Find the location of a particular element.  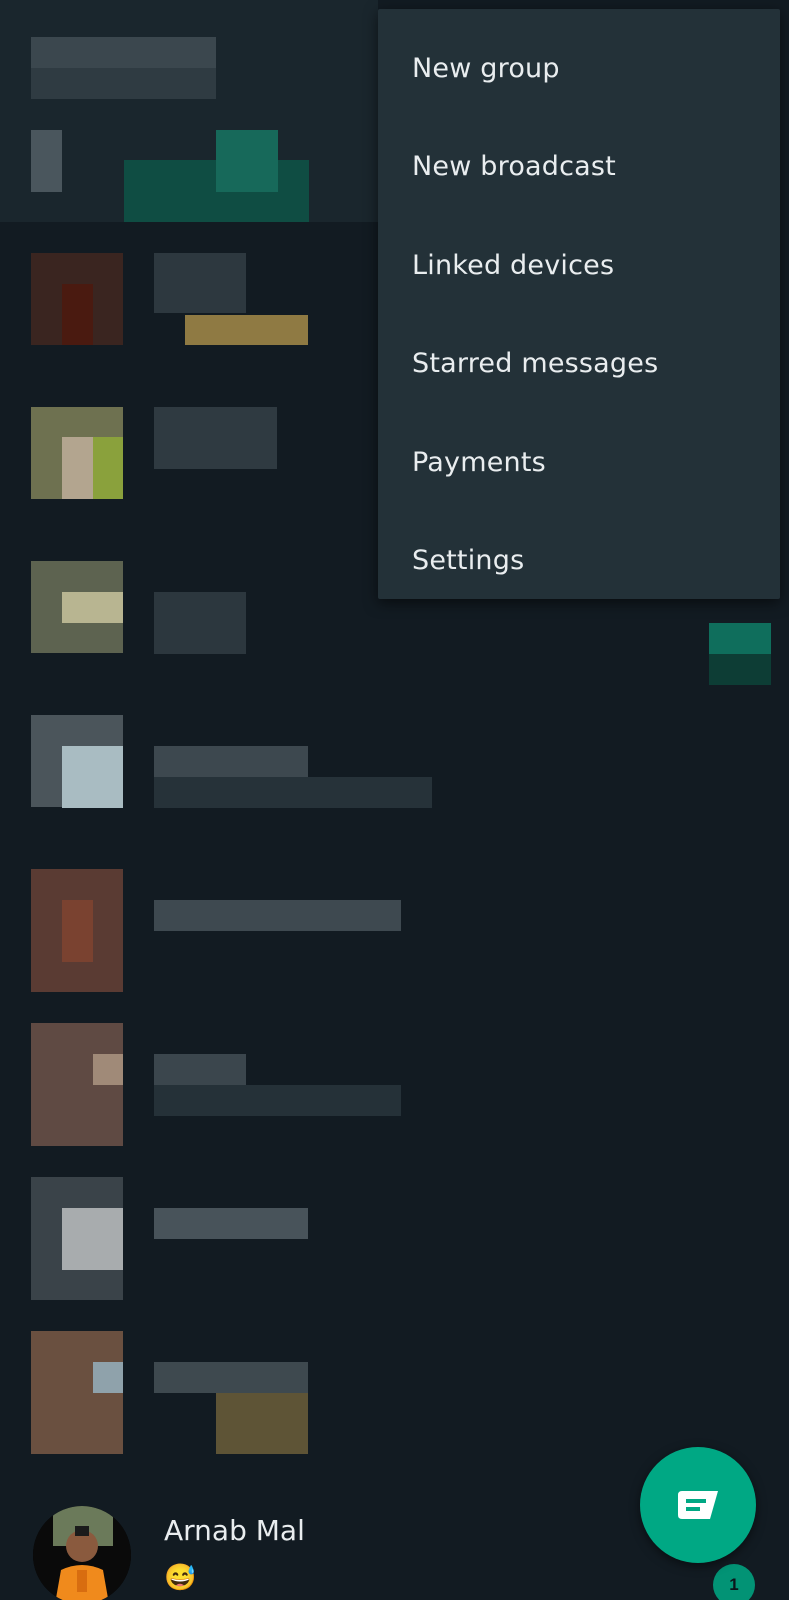

unread-count-badge: 1 is located at coordinates (734, 1582).